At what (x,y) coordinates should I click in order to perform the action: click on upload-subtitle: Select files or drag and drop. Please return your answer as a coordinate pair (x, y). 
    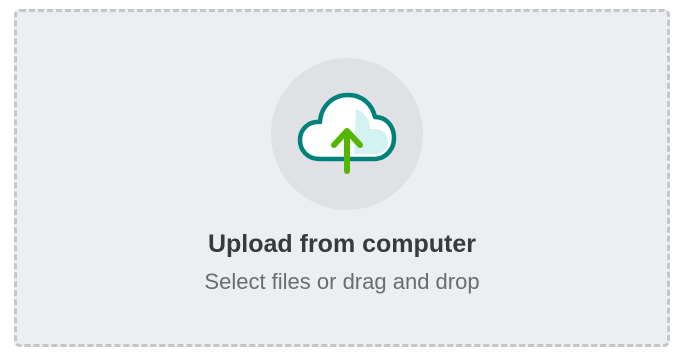
    Looking at the image, I should click on (342, 281).